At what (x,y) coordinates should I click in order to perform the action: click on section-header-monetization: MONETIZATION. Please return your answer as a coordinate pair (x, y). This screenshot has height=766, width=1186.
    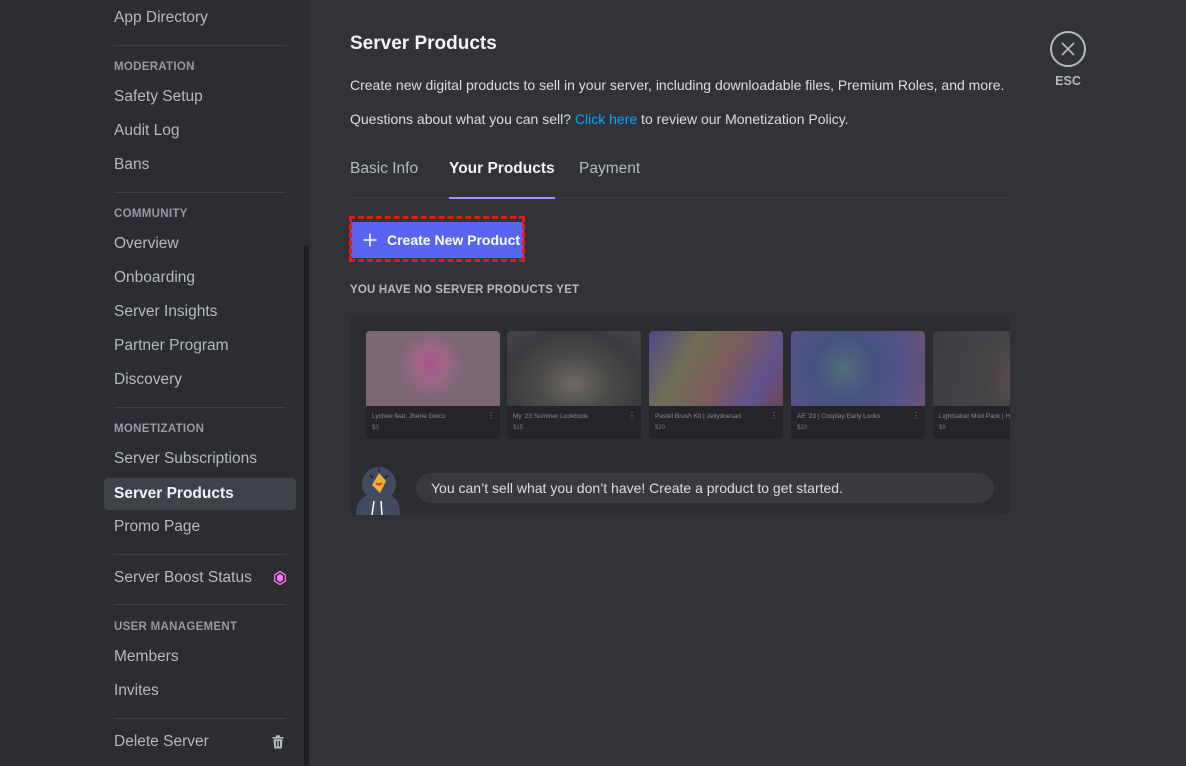
    Looking at the image, I should click on (159, 429).